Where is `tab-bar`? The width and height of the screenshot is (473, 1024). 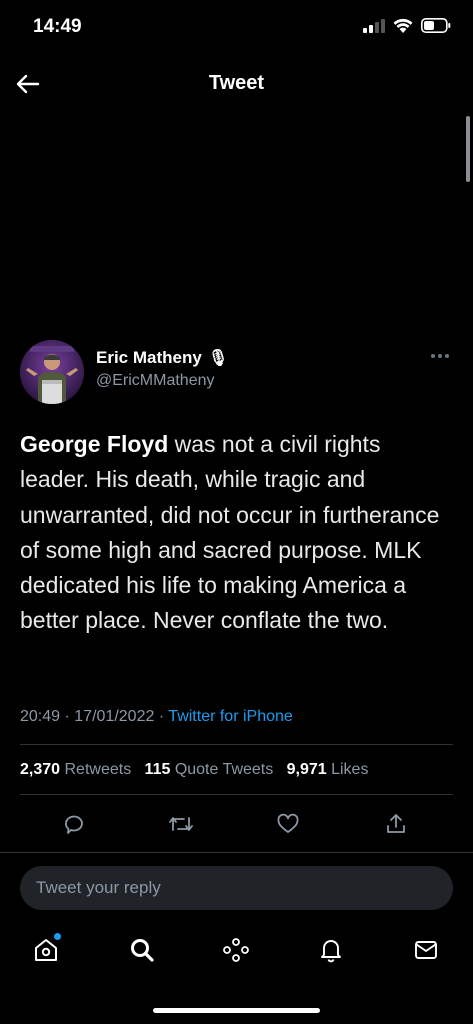
tab-bar is located at coordinates (236, 950).